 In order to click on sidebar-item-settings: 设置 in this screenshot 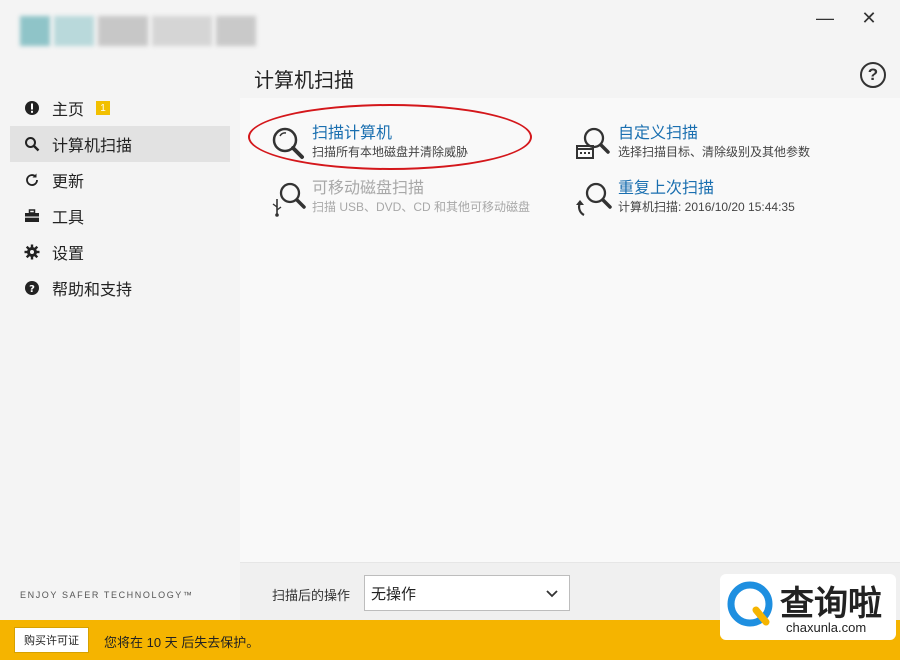, I will do `click(120, 252)`.